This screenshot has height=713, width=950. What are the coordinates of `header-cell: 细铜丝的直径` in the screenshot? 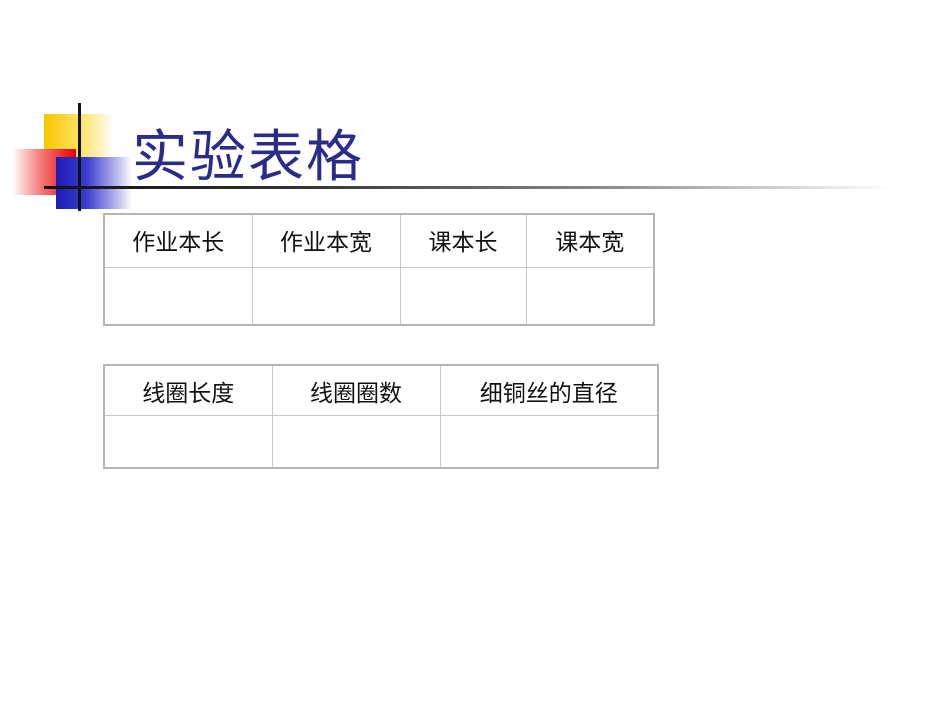 It's located at (549, 390).